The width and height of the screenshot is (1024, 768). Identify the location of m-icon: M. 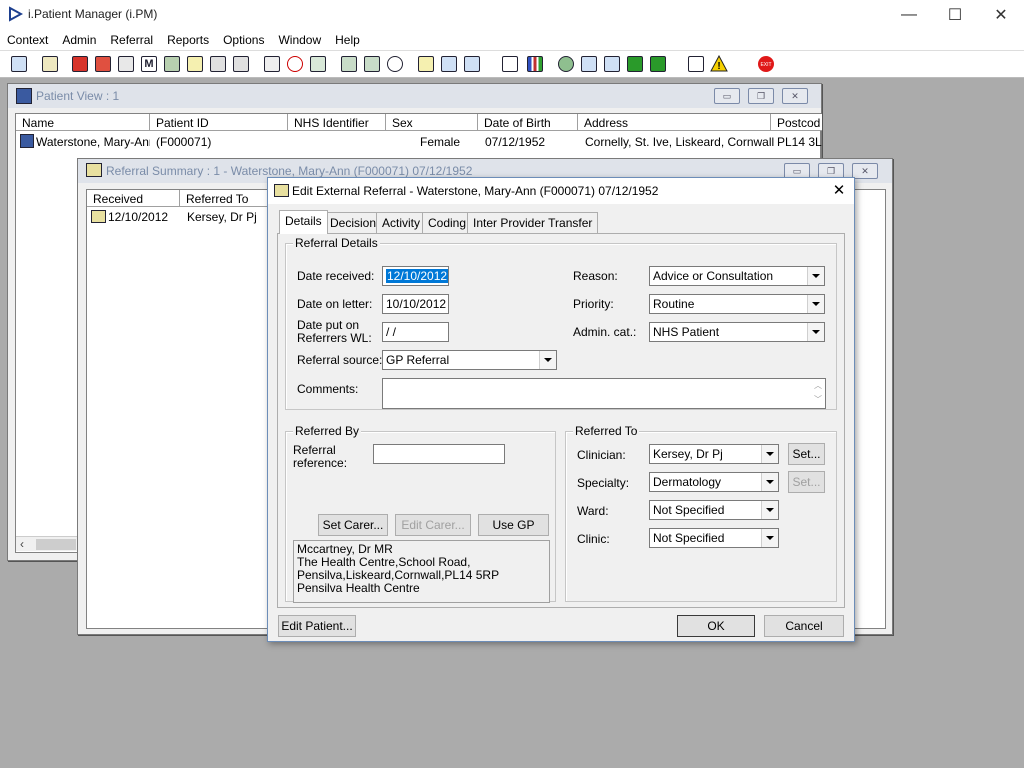
(149, 64).